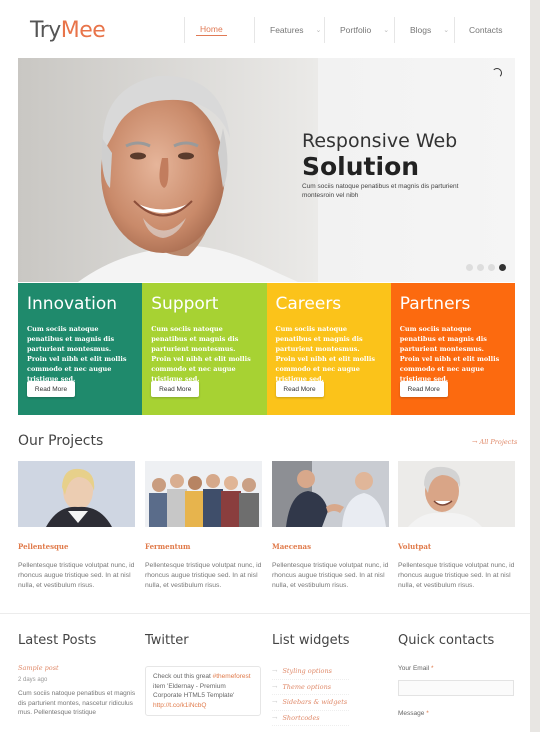  What do you see at coordinates (83, 30) in the screenshot?
I see `logo-accent-text: Mee` at bounding box center [83, 30].